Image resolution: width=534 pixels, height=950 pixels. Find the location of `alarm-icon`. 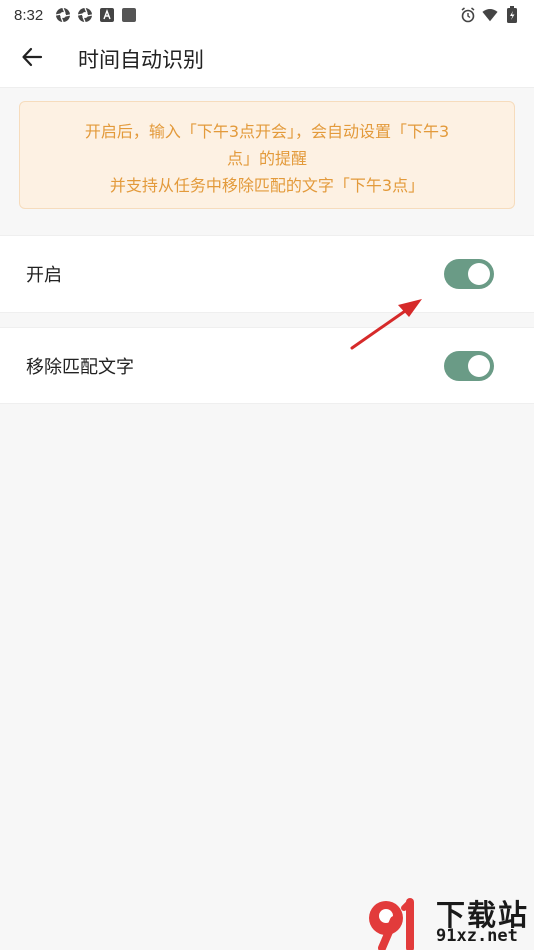

alarm-icon is located at coordinates (468, 15).